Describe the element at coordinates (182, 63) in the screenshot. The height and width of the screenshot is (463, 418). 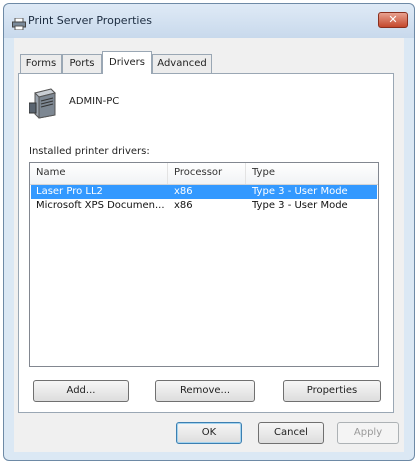
I see `tab-advanced: Advanced` at that location.